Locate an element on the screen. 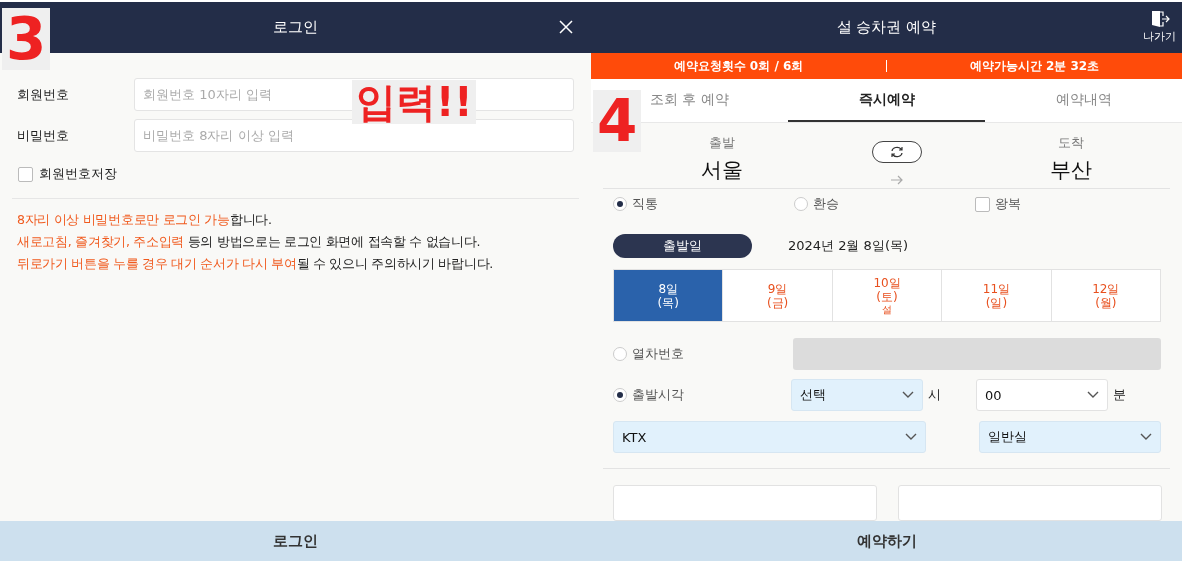  option-label: 왕복 is located at coordinates (1008, 204).